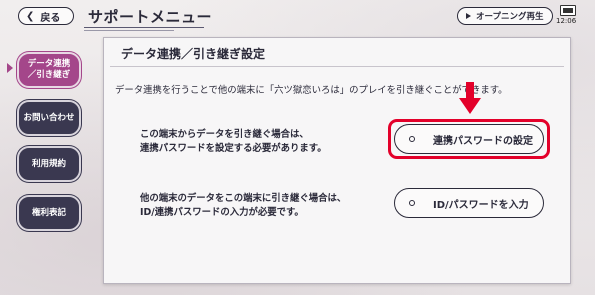 The image size is (595, 295). I want to click on panel-title-divider, so click(337, 66).